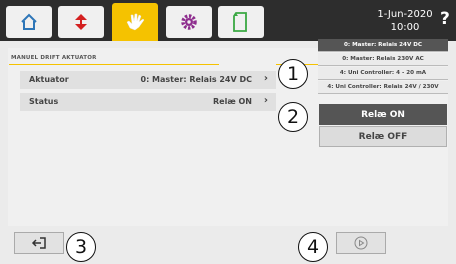 The width and height of the screenshot is (456, 264). What do you see at coordinates (383, 59) in the screenshot?
I see `dropdown-option: 0: Master: Relais 230V AC` at bounding box center [383, 59].